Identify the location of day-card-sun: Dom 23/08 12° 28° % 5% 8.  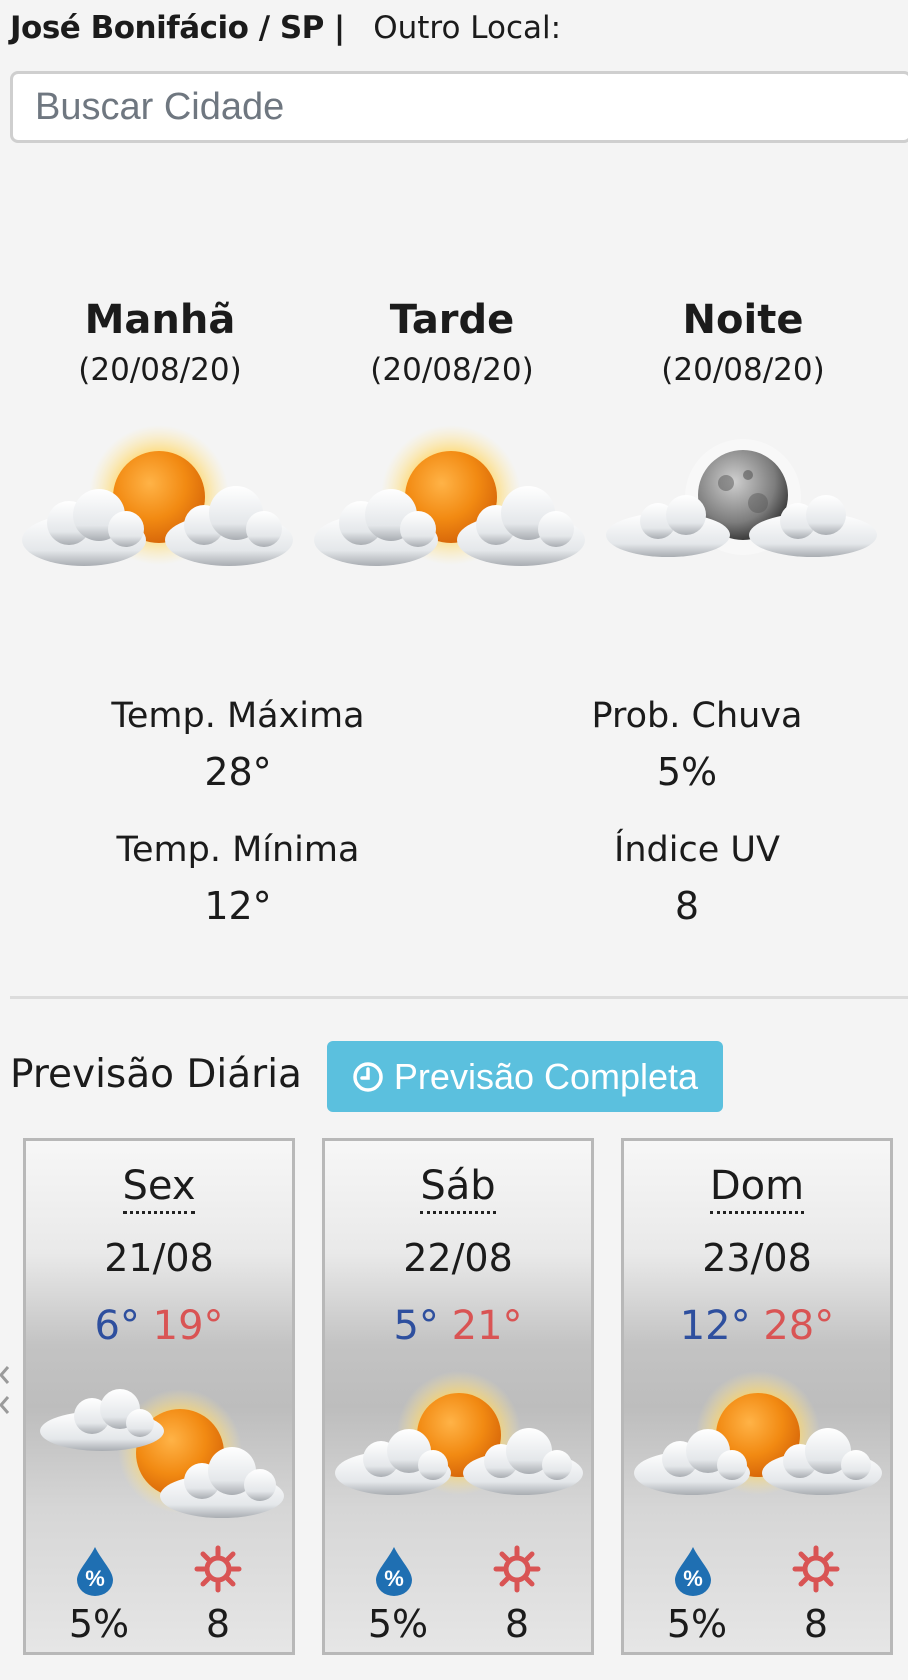
(757, 1396).